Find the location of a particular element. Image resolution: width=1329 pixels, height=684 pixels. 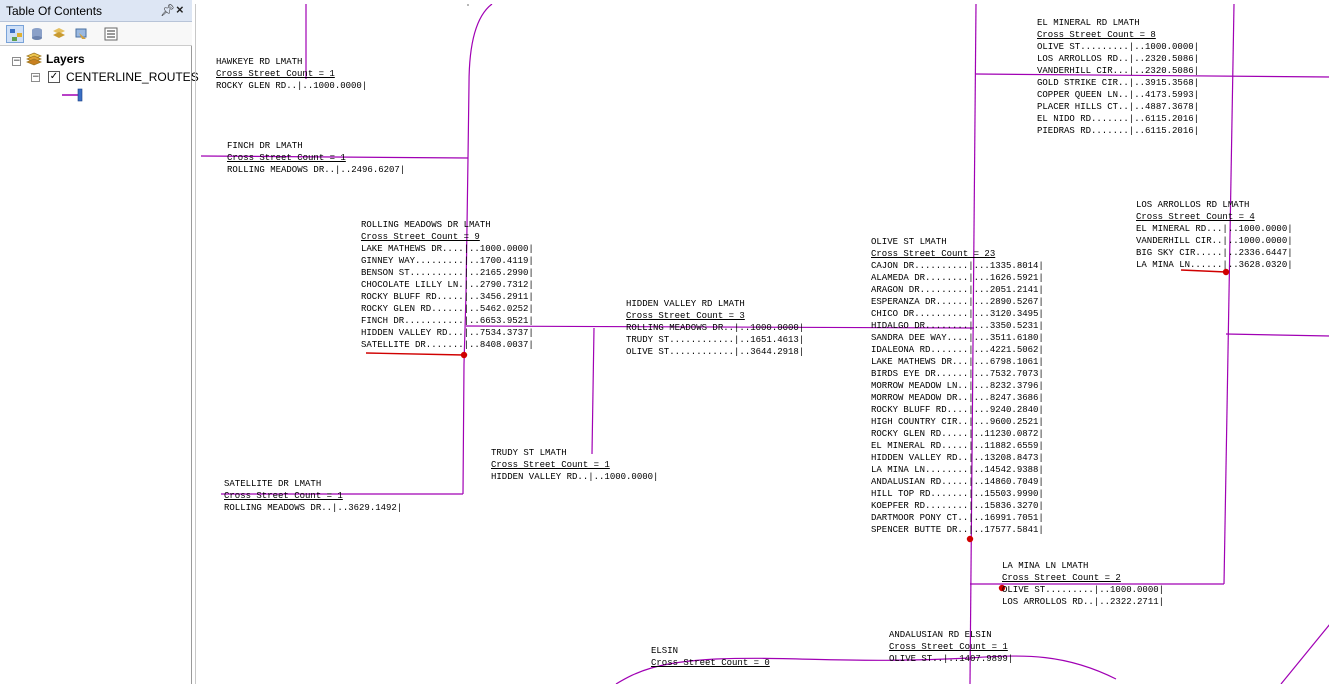

cross-street-row: VANDERHILL CIR...|..2320.5086| is located at coordinates (1118, 71).